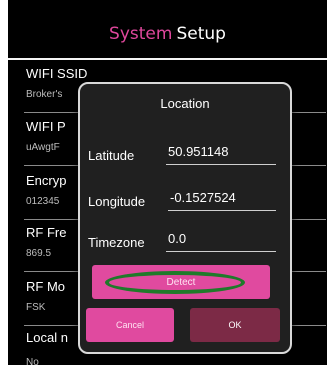  Describe the element at coordinates (185, 103) in the screenshot. I see `dialog-title: Location` at that location.